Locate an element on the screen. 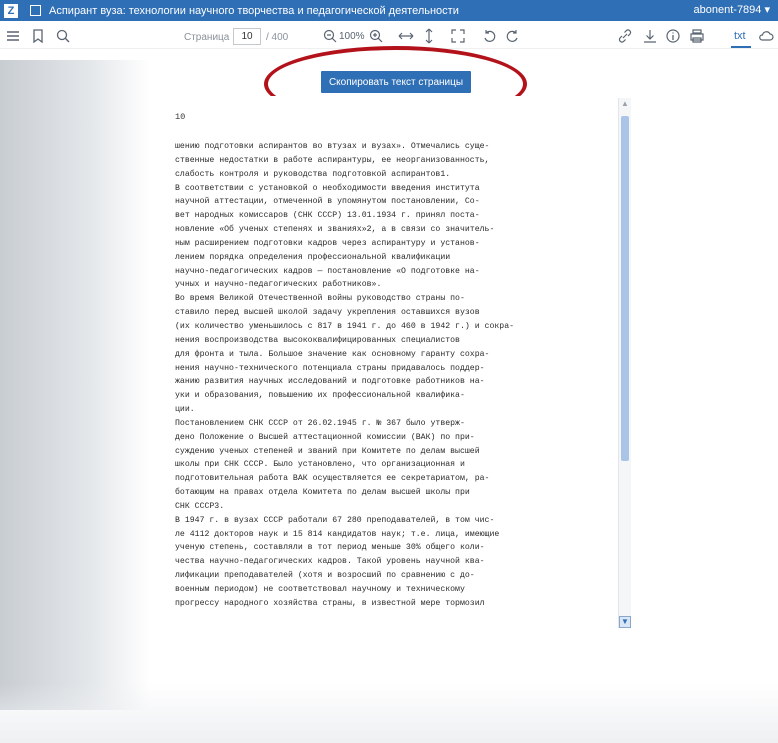 This screenshot has width=778, height=743. bookmark-icon is located at coordinates (38, 36).